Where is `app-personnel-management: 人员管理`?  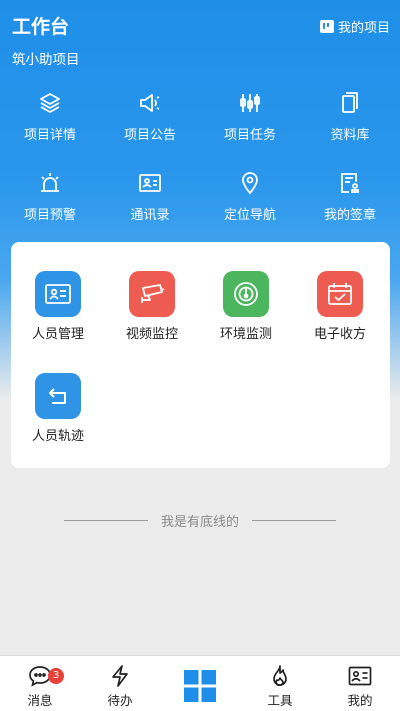 app-personnel-management: 人员管理 is located at coordinates (58, 306).